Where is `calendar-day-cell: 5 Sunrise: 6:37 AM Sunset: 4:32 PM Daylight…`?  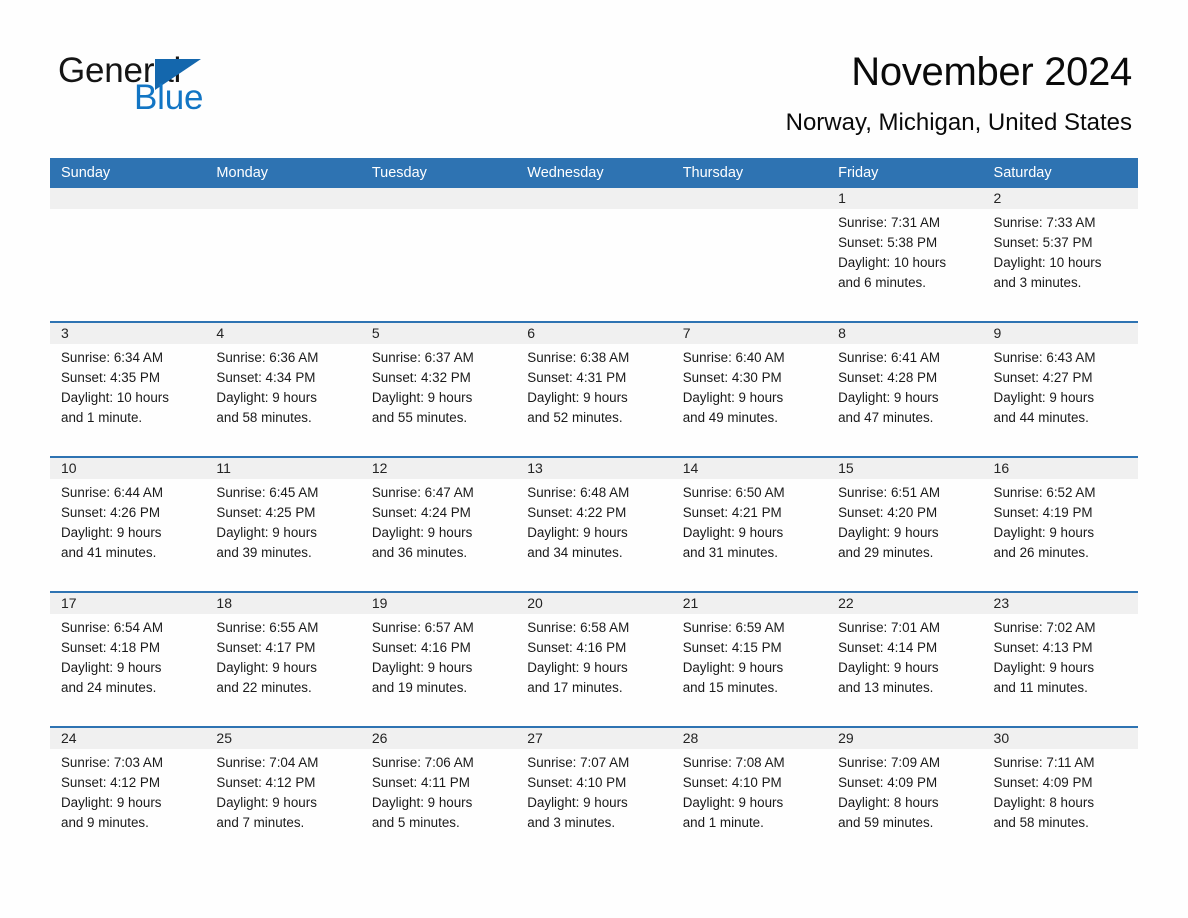 calendar-day-cell: 5 Sunrise: 6:37 AM Sunset: 4:32 PM Daylight… is located at coordinates (438, 390).